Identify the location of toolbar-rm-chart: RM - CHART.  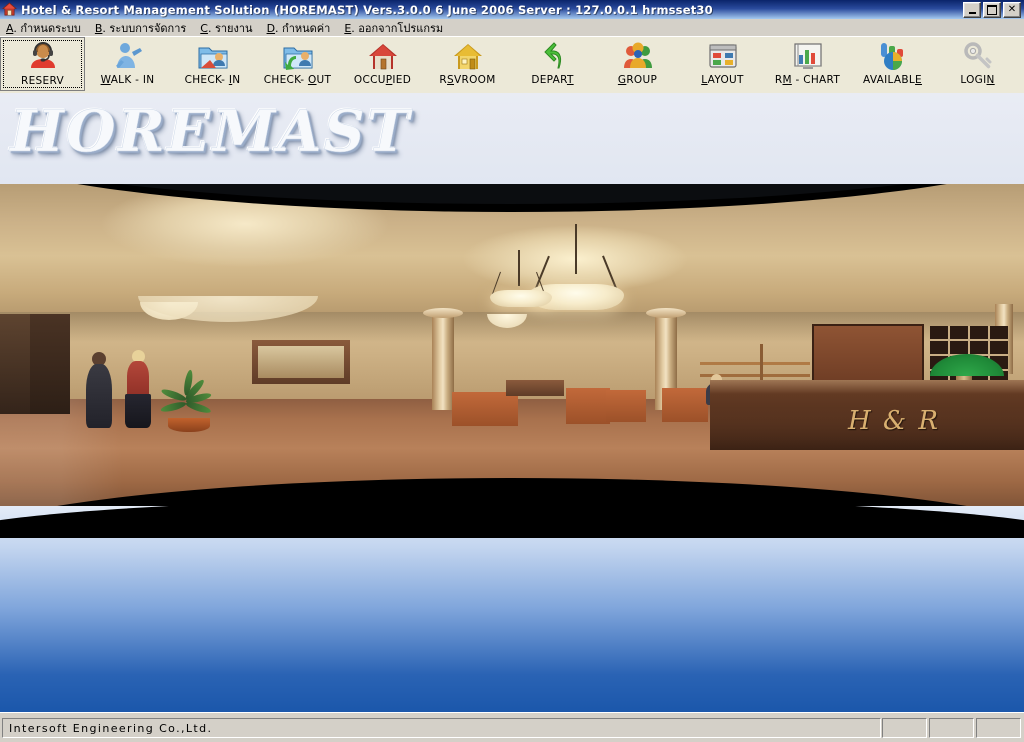
(807, 64).